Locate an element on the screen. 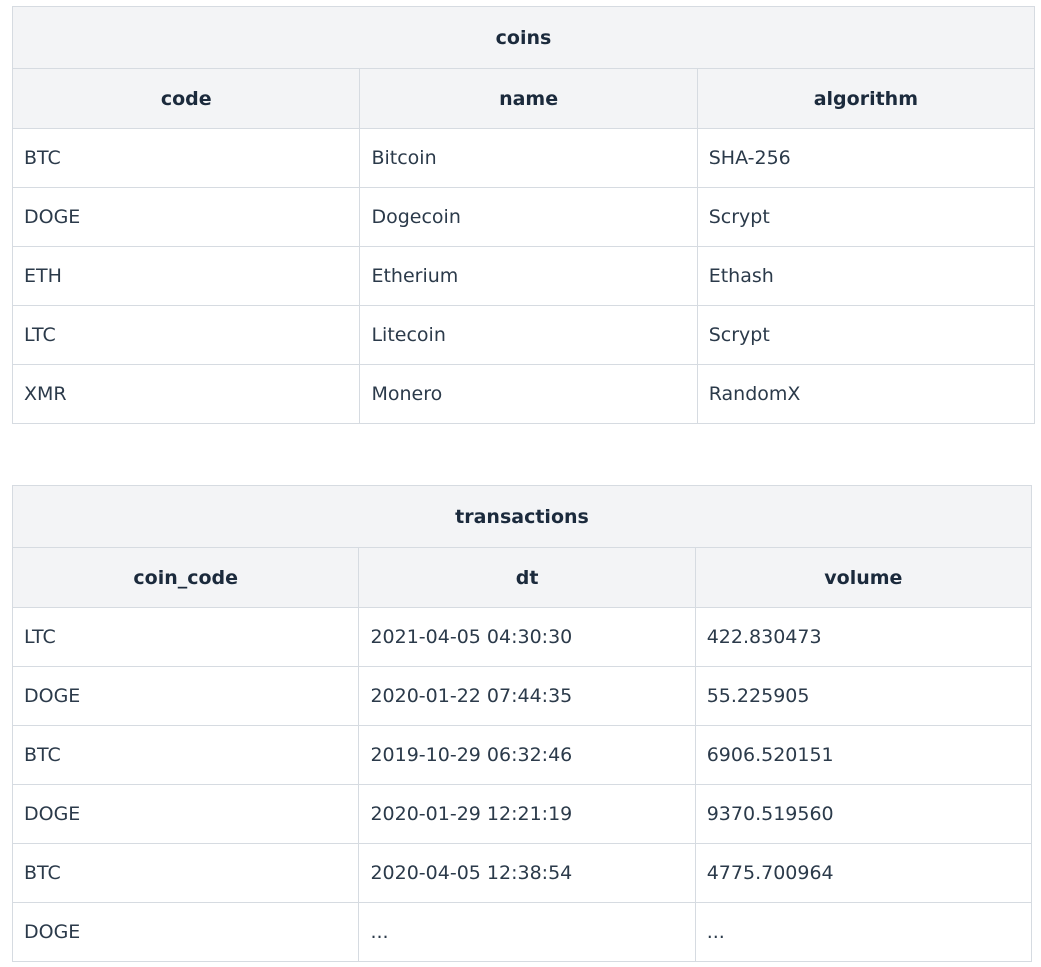 The height and width of the screenshot is (967, 1041). cell-code: BTC is located at coordinates (186, 158).